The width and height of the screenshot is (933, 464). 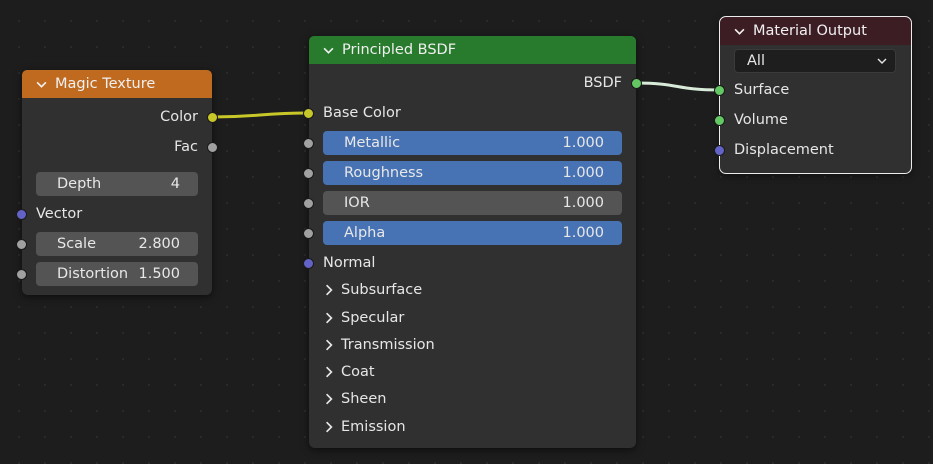 What do you see at coordinates (373, 318) in the screenshot?
I see `panel-label: Specular` at bounding box center [373, 318].